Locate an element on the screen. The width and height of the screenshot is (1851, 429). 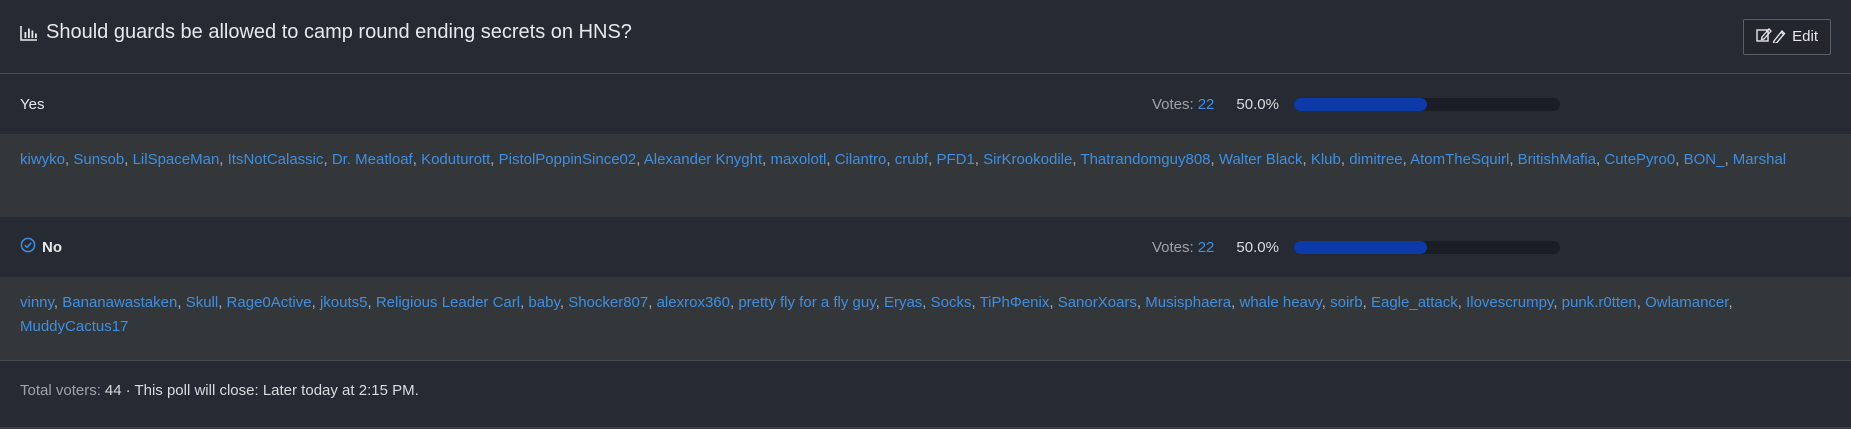
voter-link: kiwyko is located at coordinates (42, 159).